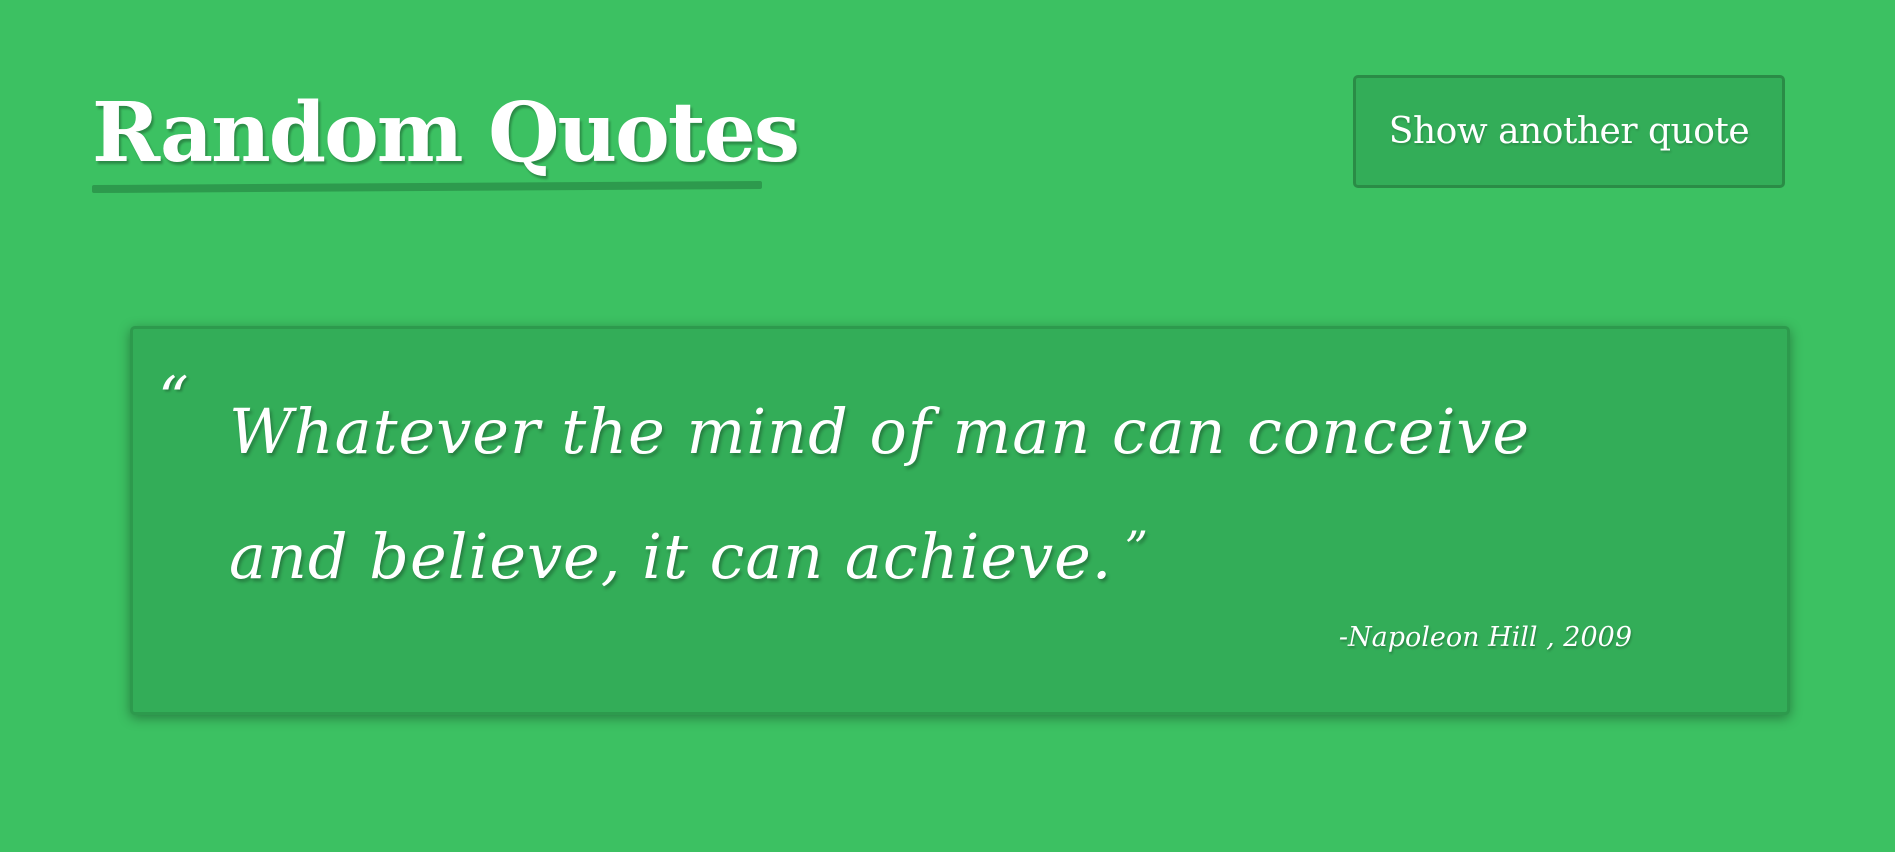  I want to click on quote-author: -Napoleon Hill , 2009, so click(1485, 637).